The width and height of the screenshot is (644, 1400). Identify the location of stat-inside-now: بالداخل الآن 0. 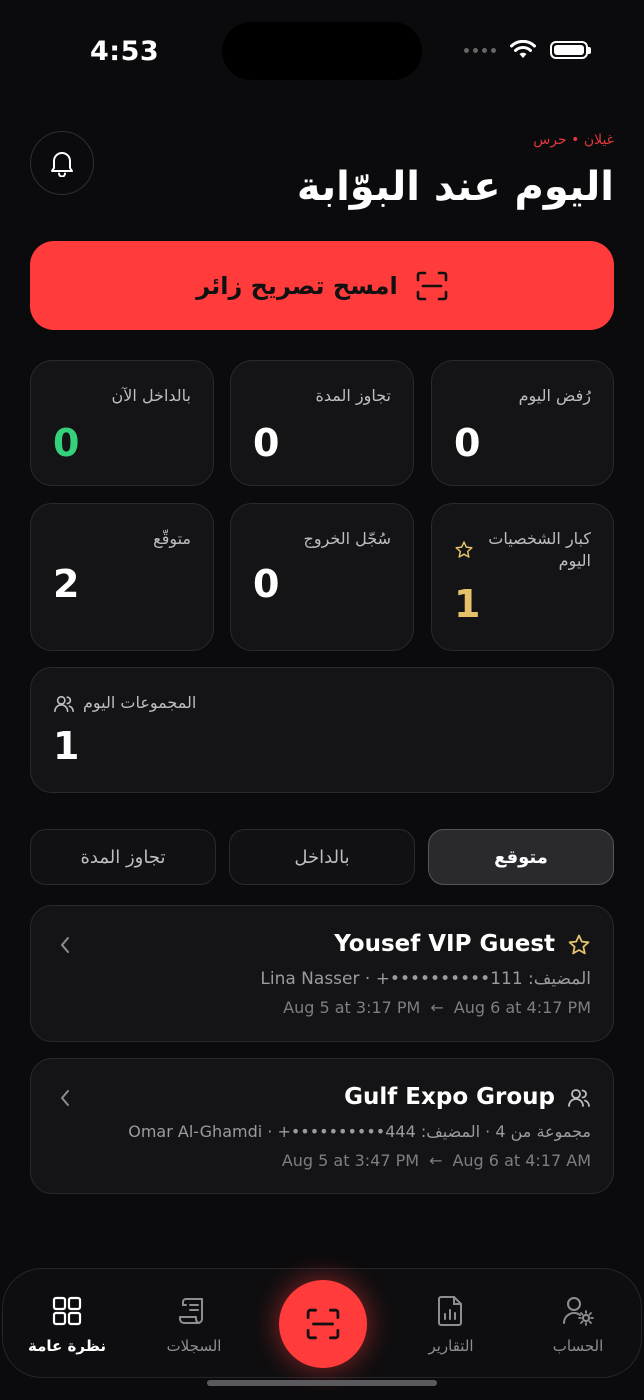
(122, 423).